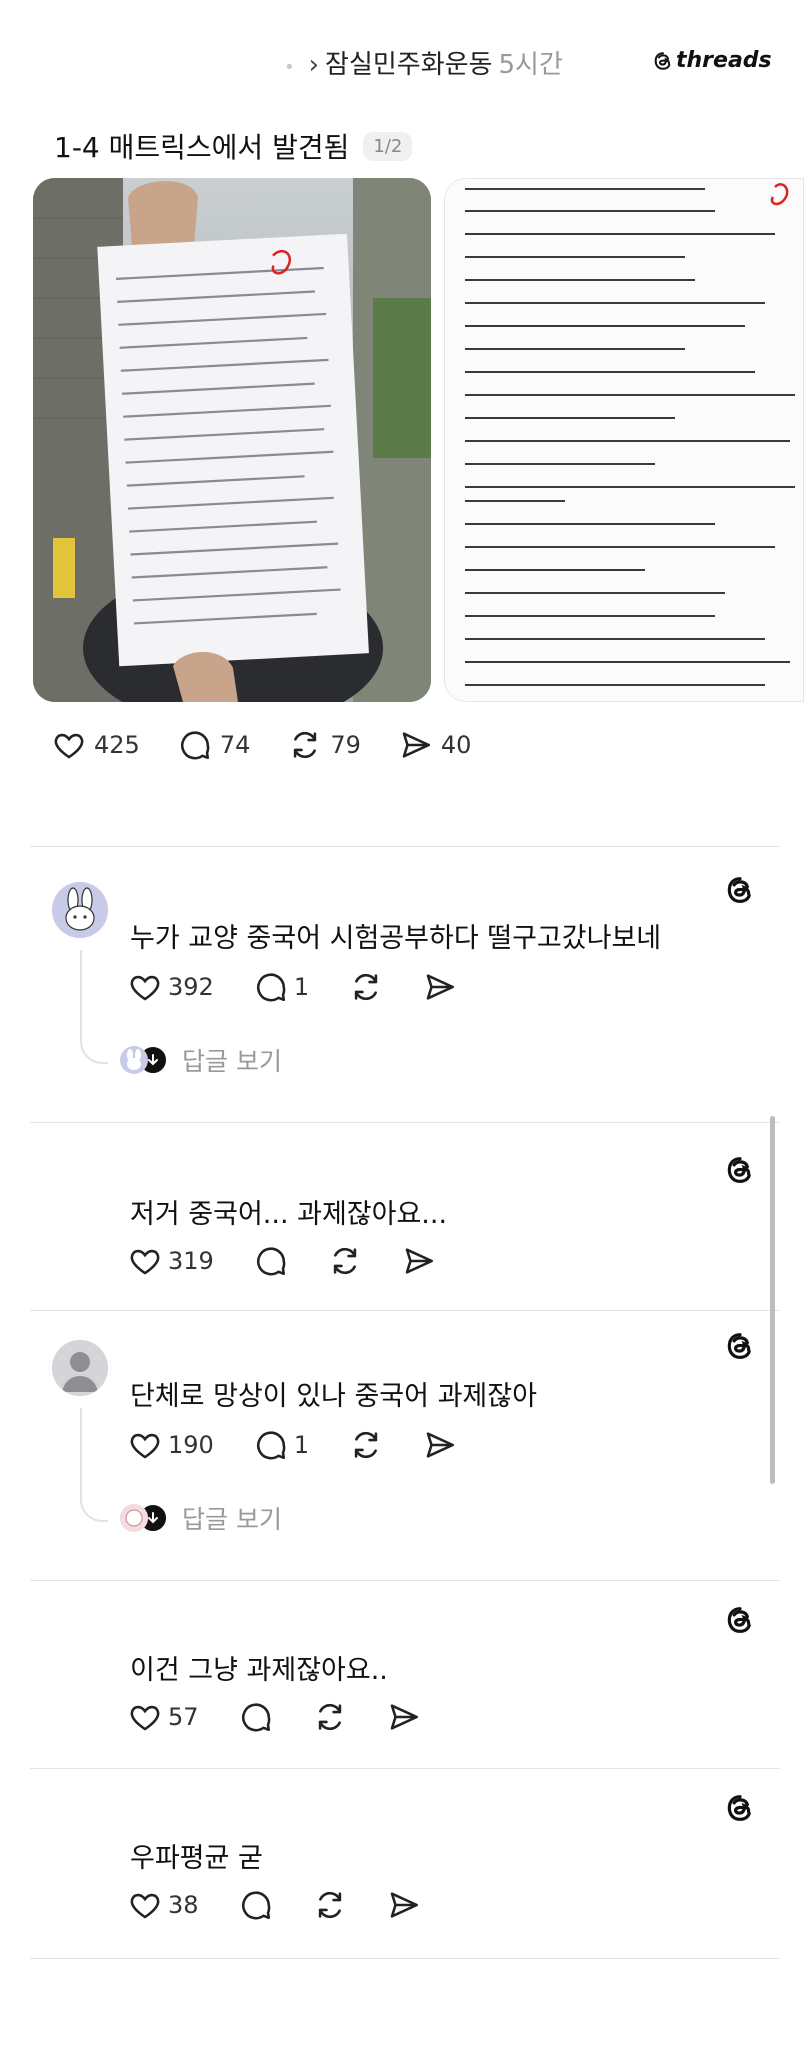  What do you see at coordinates (408, 65) in the screenshot?
I see `group-name-link: 잠실민주화운동` at bounding box center [408, 65].